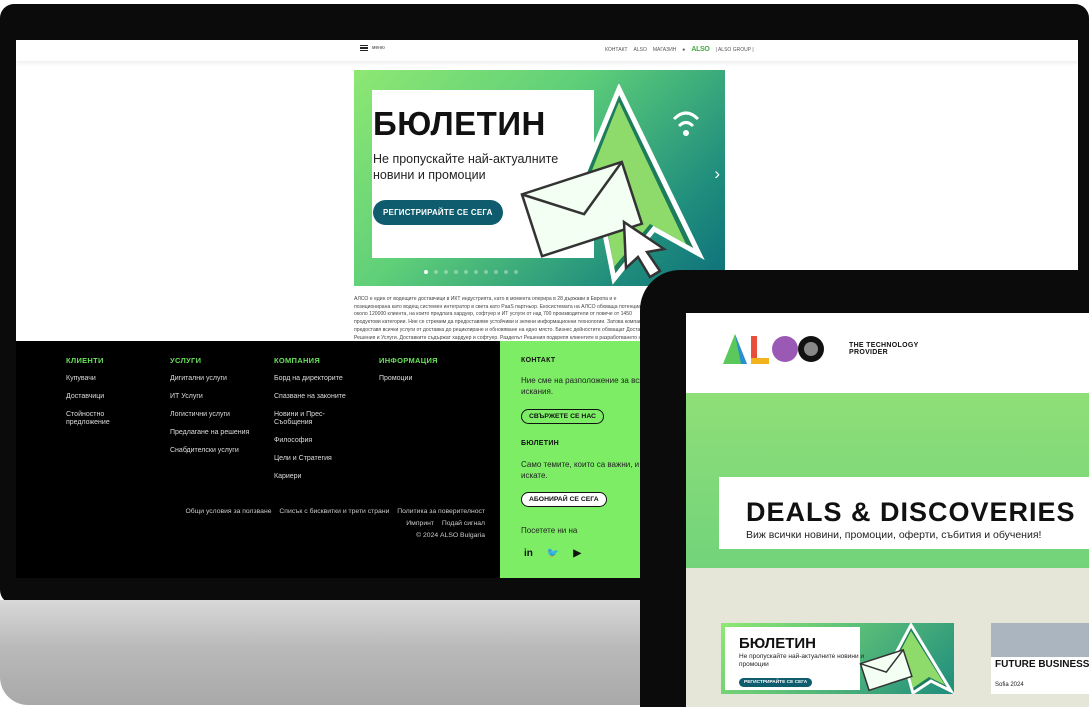 This screenshot has width=1089, height=707. What do you see at coordinates (220, 433) in the screenshot?
I see `footer-link: Предлагане на решения` at bounding box center [220, 433].